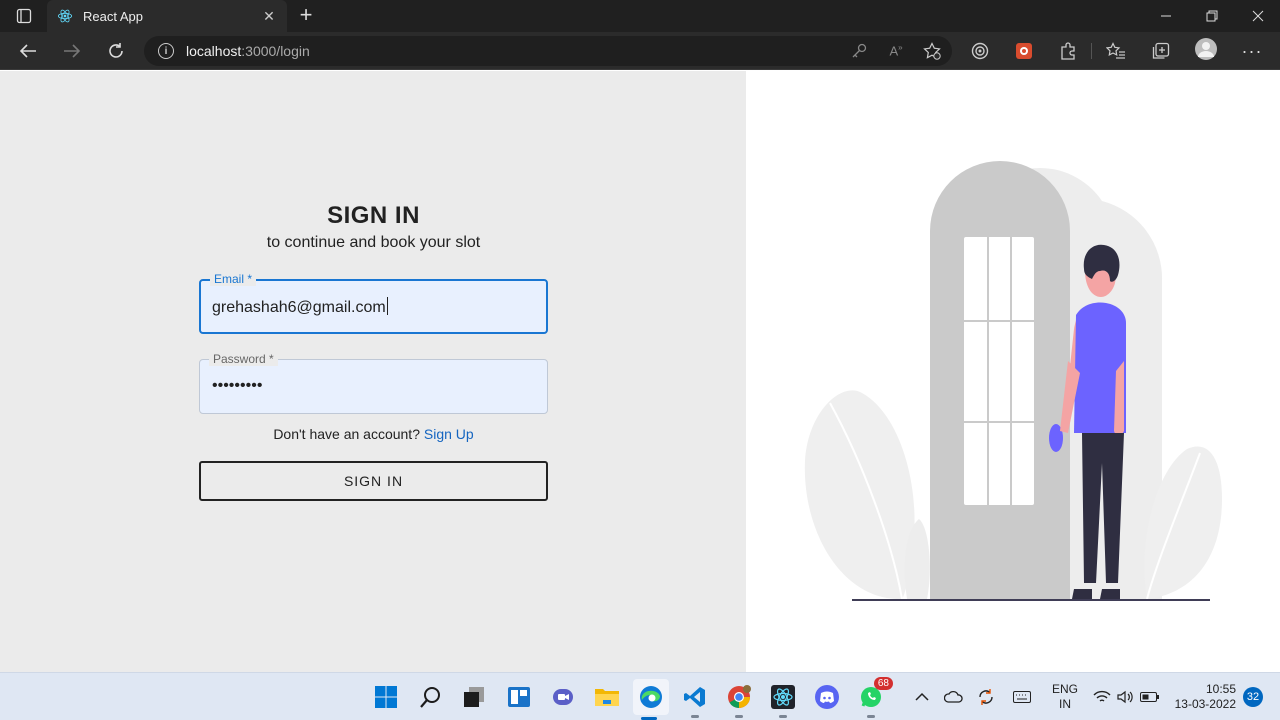  I want to click on email-field: Email * grehashah6@gmail.com, so click(373, 303).